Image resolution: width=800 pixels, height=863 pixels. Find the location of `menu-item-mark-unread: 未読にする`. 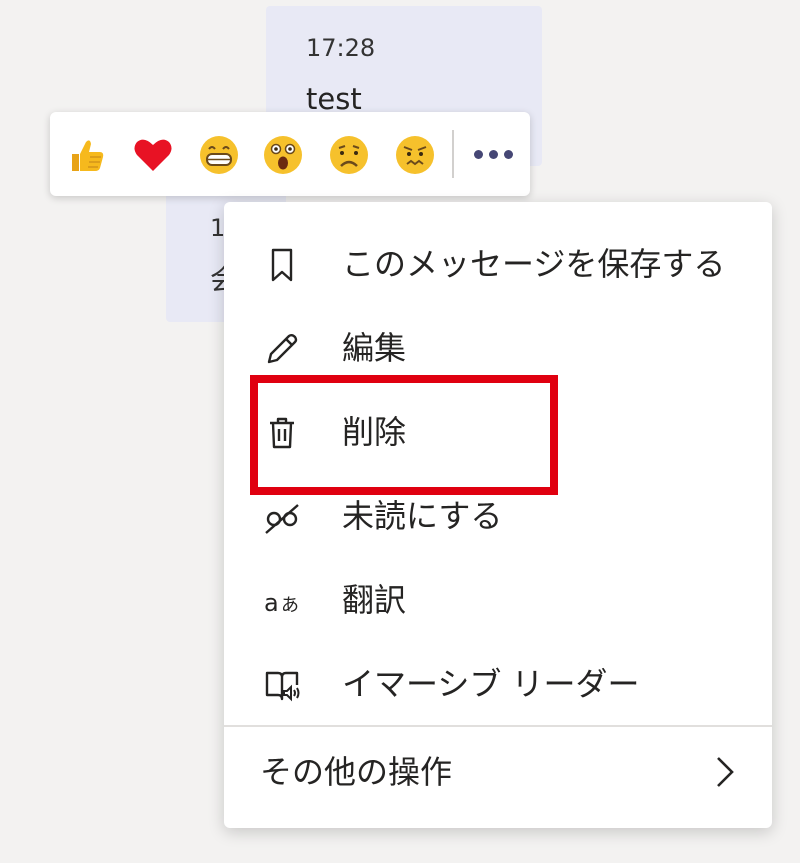

menu-item-mark-unread: 未読にする is located at coordinates (498, 517).